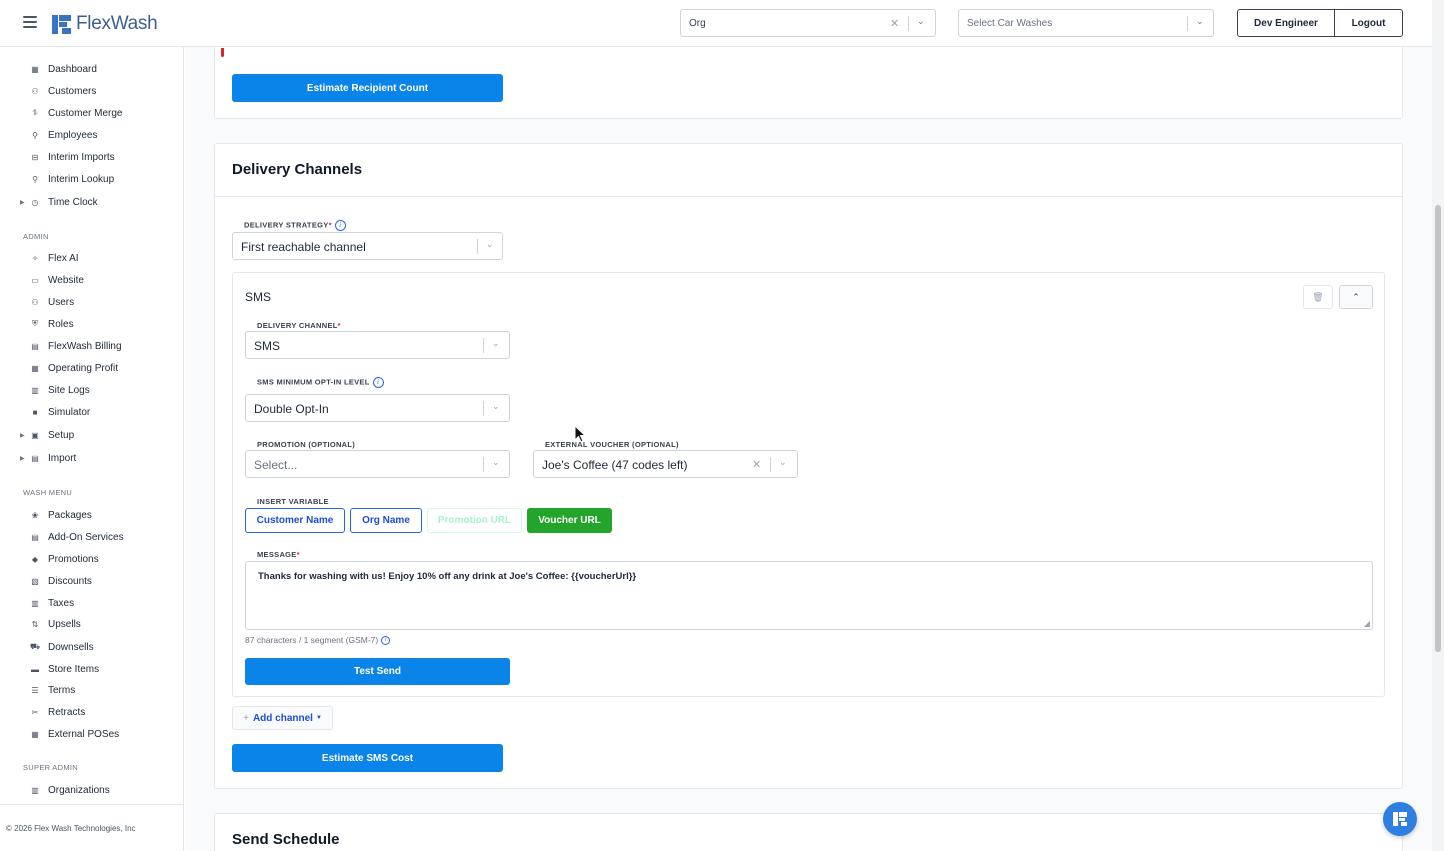 The height and width of the screenshot is (851, 1444). I want to click on addon-icon: ▤, so click(35, 537).